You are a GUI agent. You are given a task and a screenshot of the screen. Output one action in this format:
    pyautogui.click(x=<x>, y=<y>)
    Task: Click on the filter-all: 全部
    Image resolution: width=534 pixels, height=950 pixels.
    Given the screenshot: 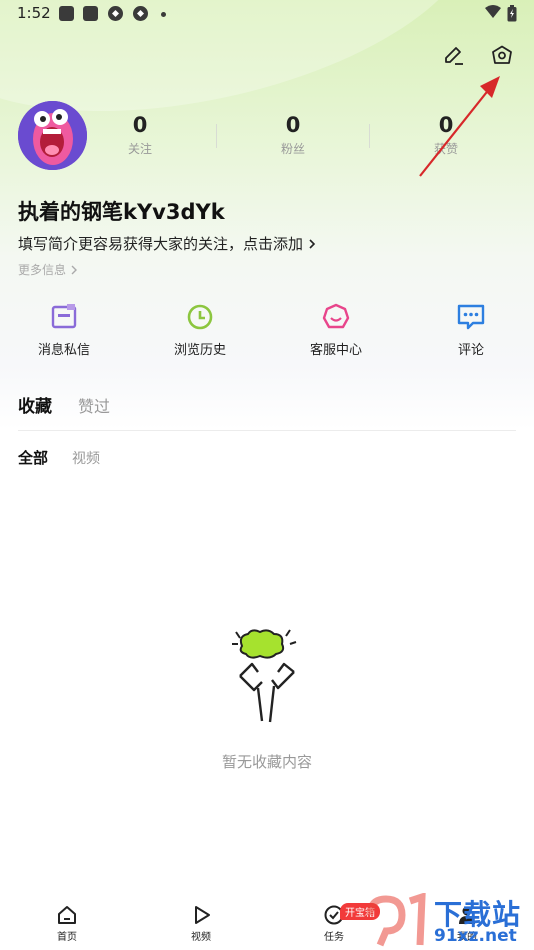 What is the action you would take?
    pyautogui.click(x=33, y=457)
    